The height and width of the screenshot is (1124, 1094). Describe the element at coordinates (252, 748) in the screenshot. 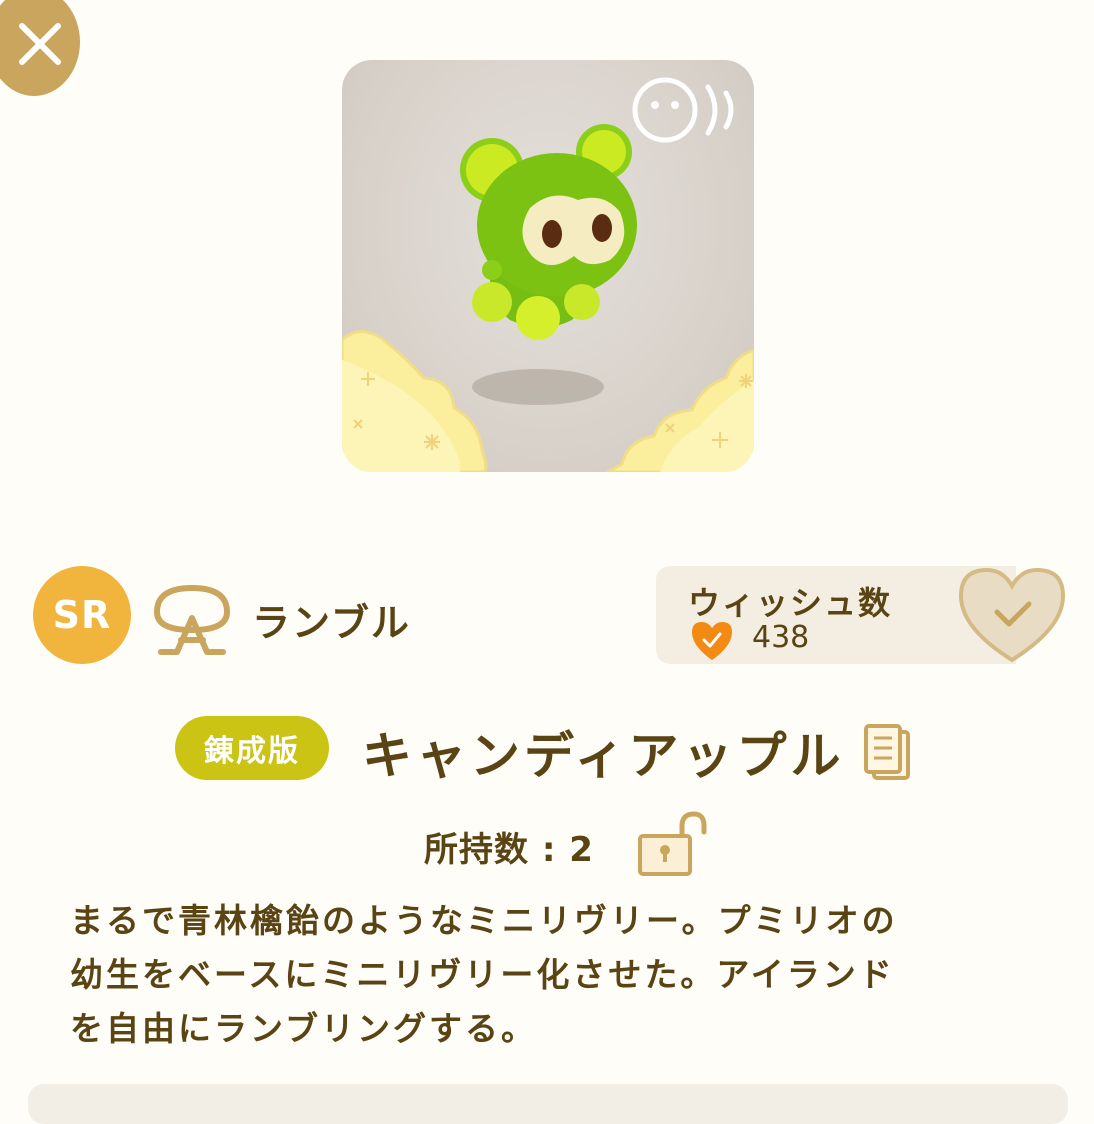

I see `edition-badge: 錬成版` at that location.